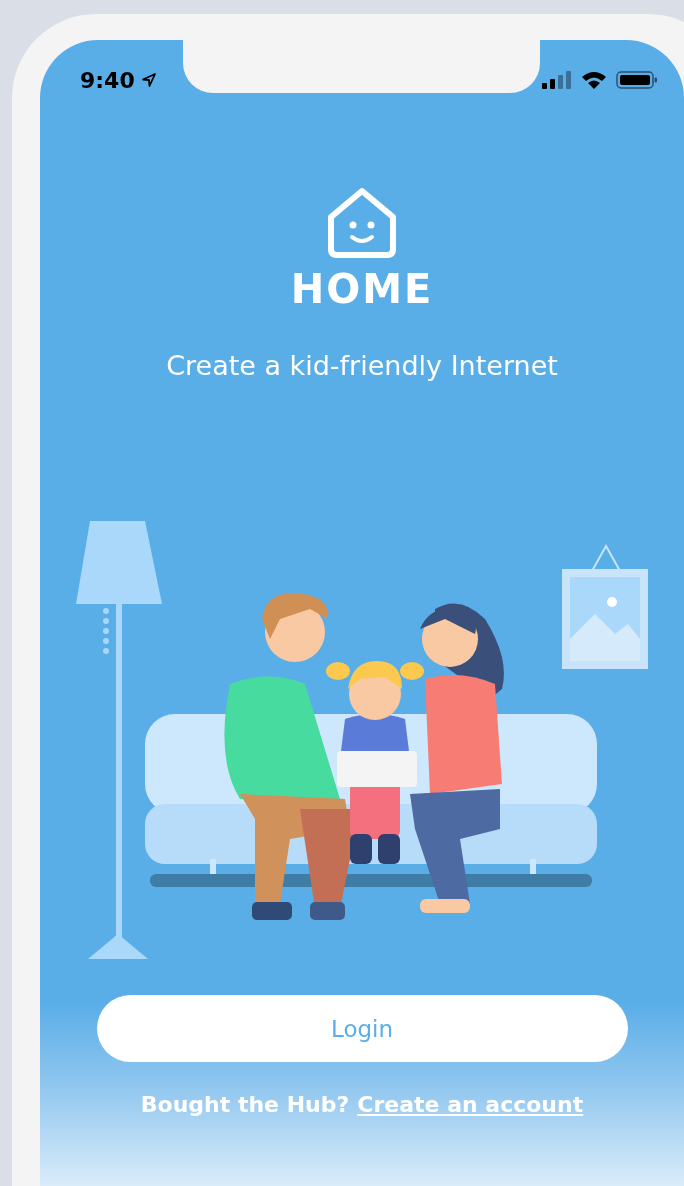  I want to click on status-time: 9:40, so click(107, 80).